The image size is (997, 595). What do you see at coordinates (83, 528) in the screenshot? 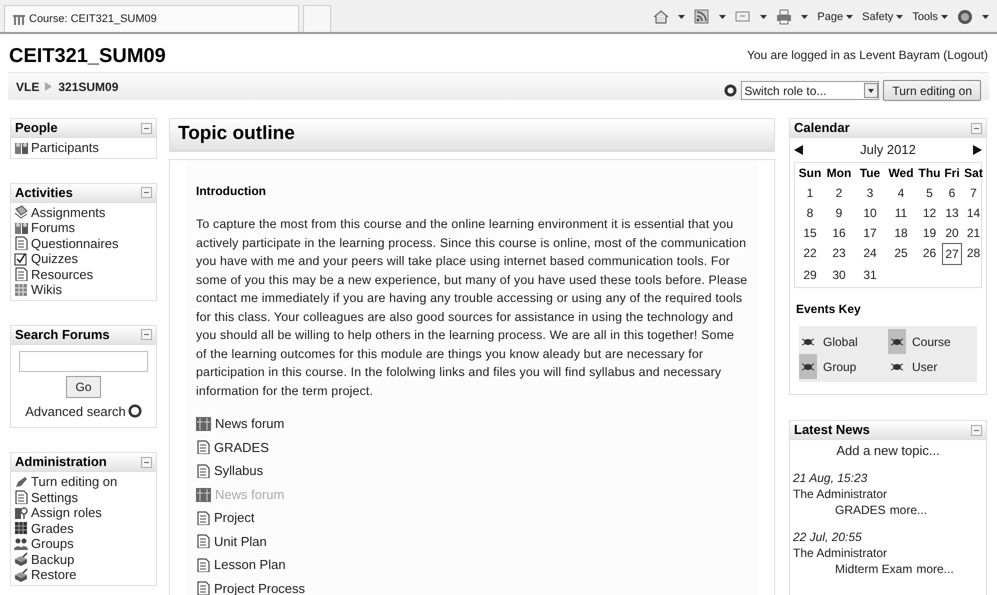
I see `block-link: Grades` at bounding box center [83, 528].